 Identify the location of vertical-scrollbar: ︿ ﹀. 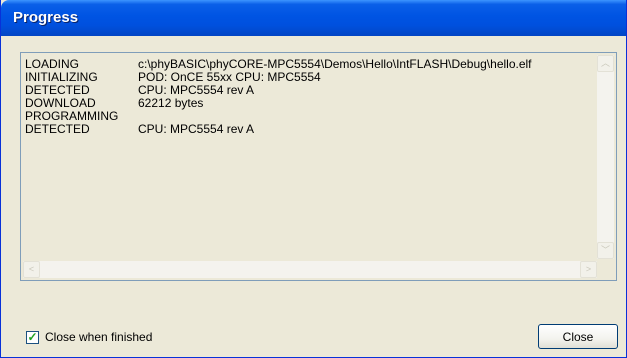
(605, 157).